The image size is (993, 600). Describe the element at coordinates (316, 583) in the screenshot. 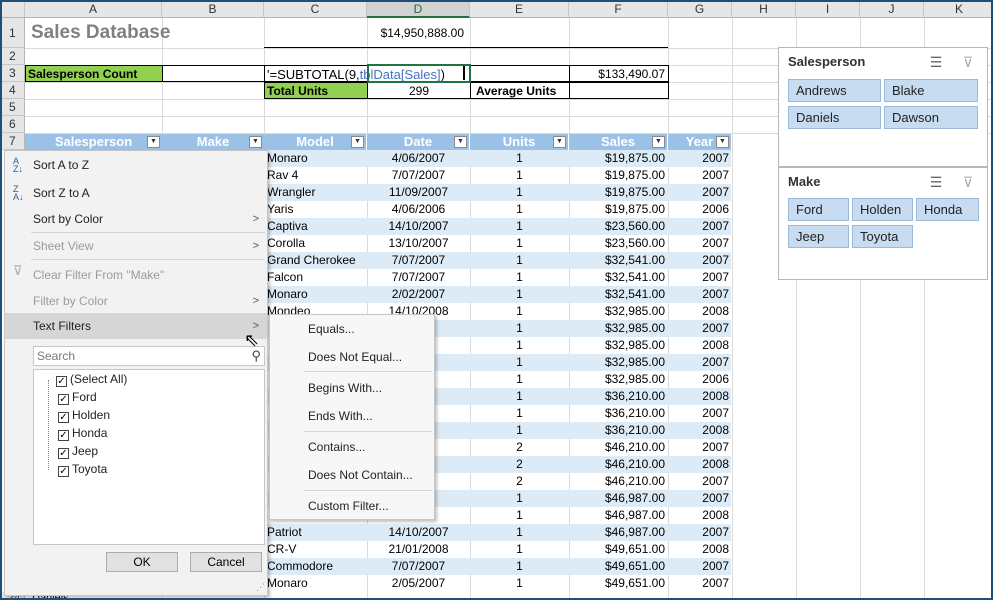

I see `table-cell-model: Monaro` at that location.